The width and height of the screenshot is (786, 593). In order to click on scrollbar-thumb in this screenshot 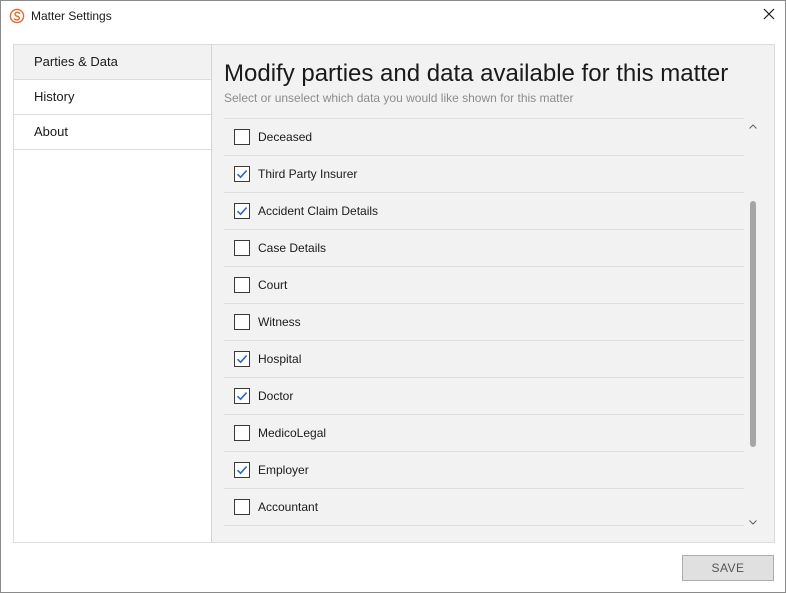, I will do `click(753, 324)`.